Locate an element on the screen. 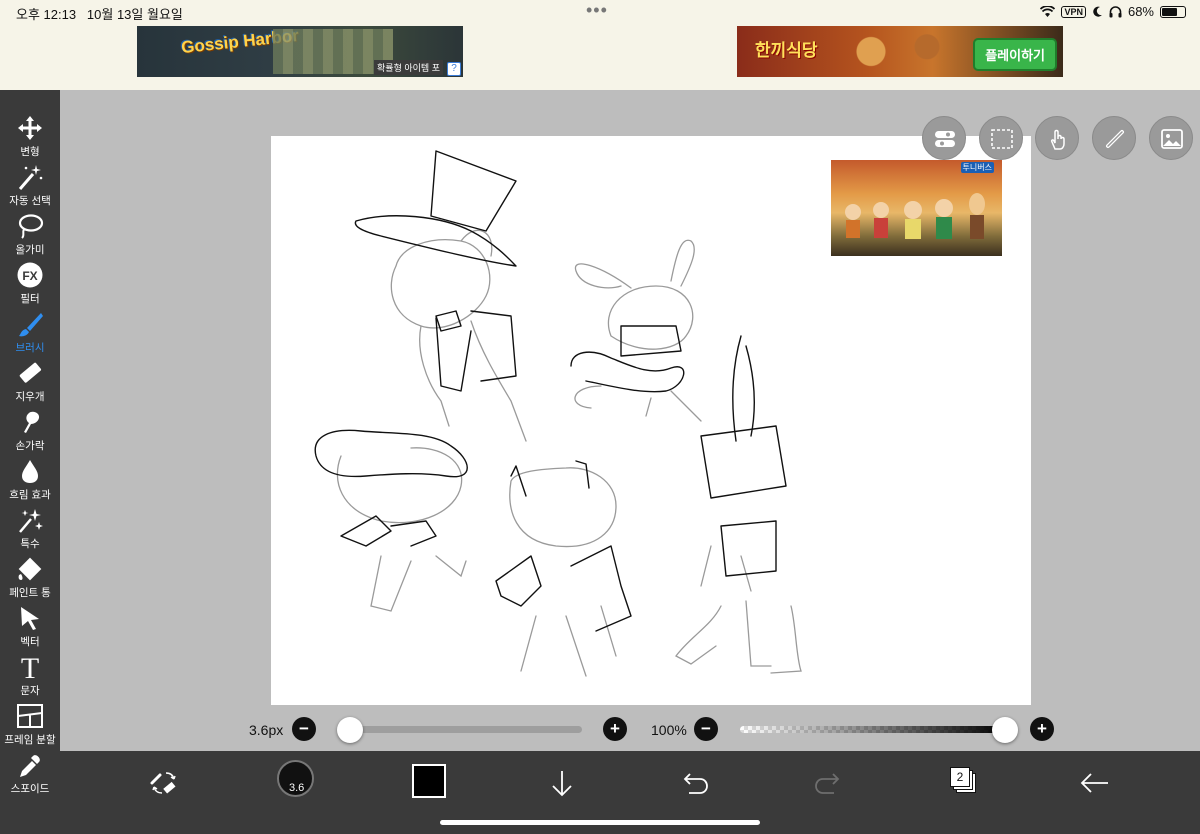  redo-icon is located at coordinates (827, 783).